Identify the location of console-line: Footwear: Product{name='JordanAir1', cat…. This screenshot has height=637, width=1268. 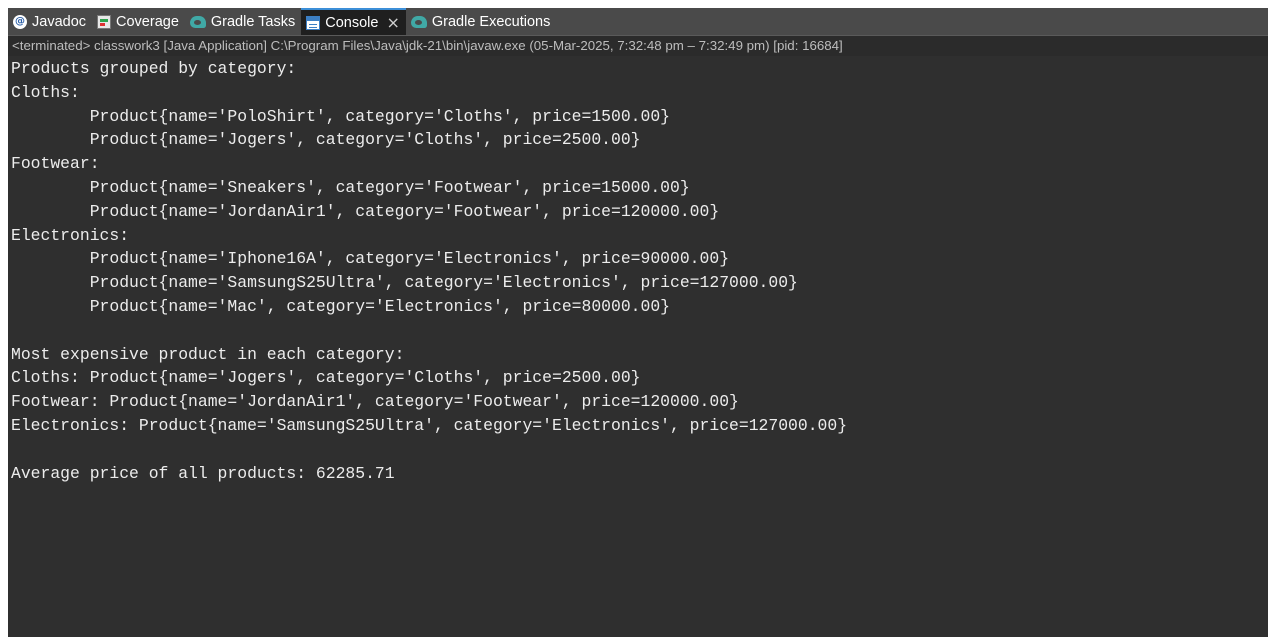
(375, 402).